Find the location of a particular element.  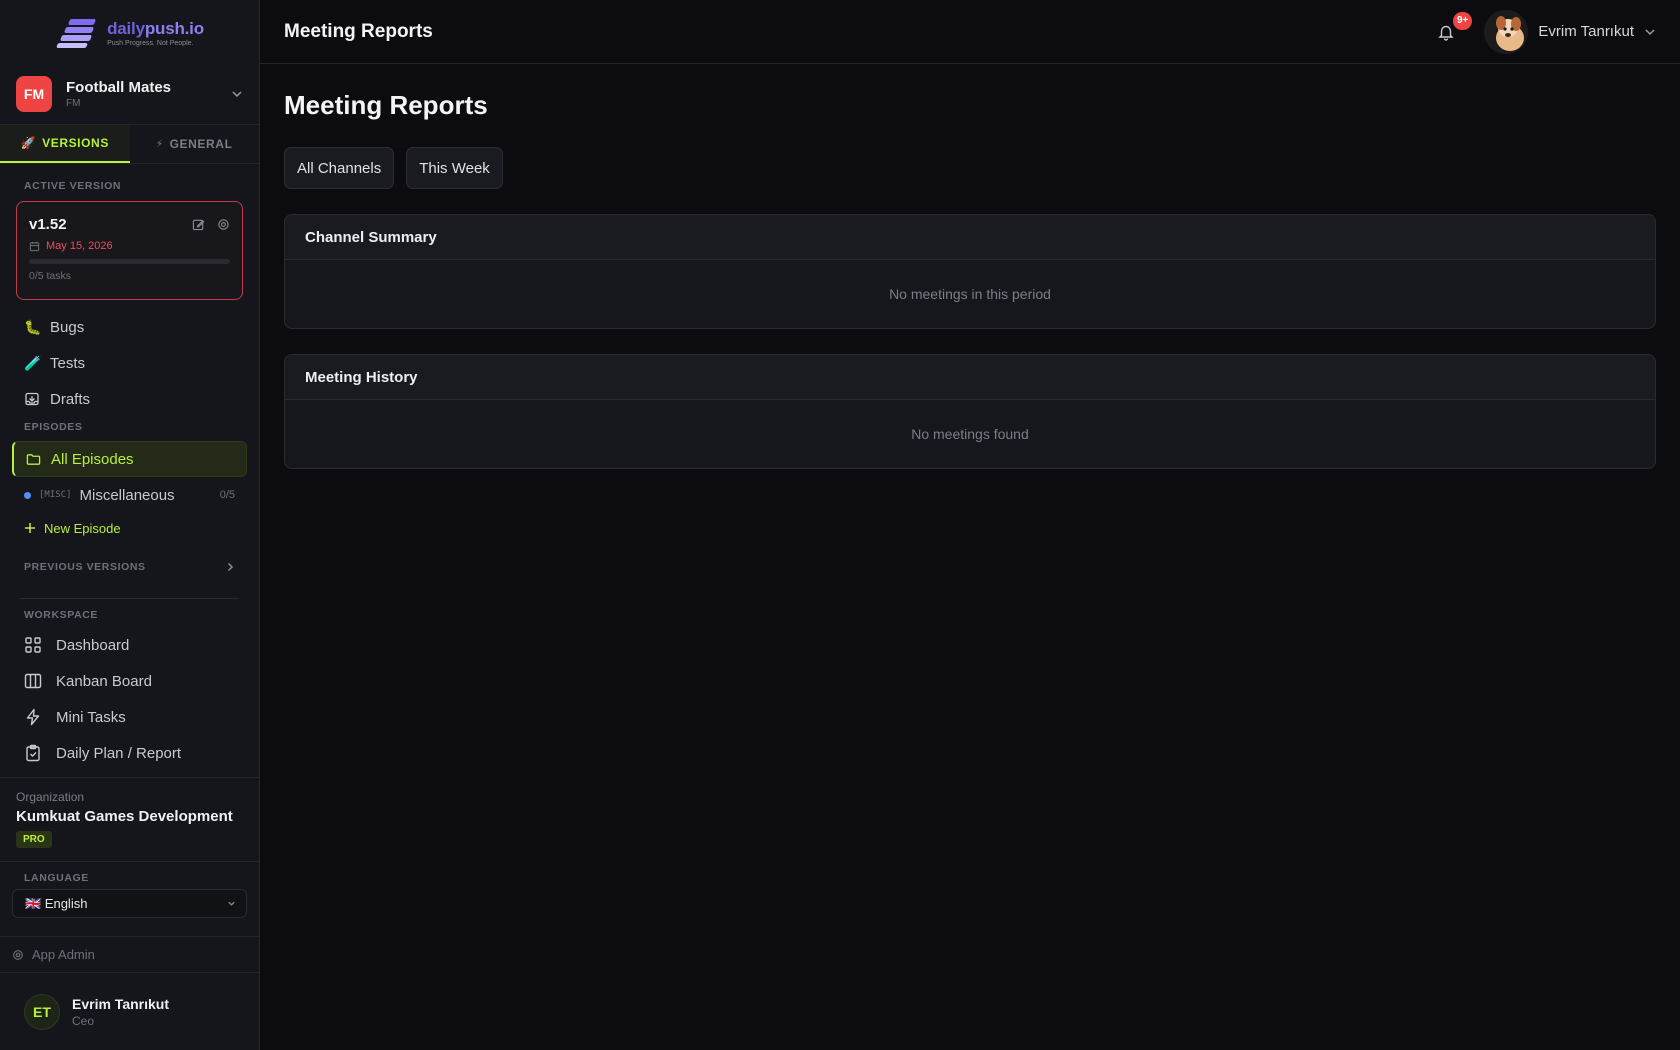

nav-item-label: Mini Tasks is located at coordinates (91, 717).